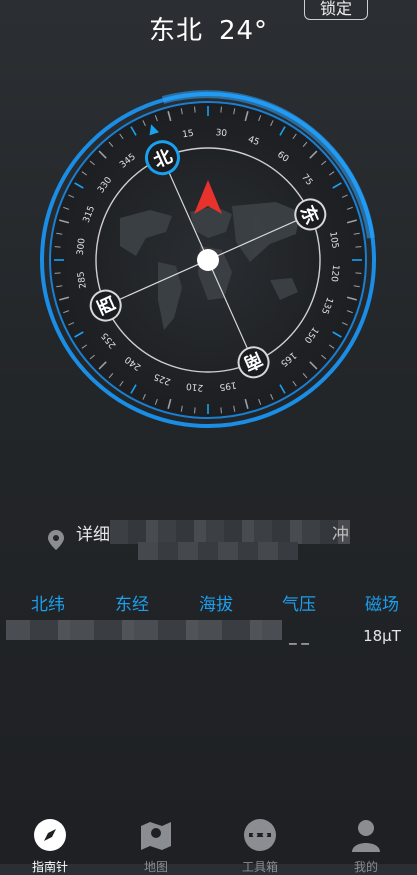 Image resolution: width=417 pixels, height=875 pixels. I want to click on stats-row: 北纬 东经 海拔 气压 _ _ 磁场 18μT, so click(208, 620).